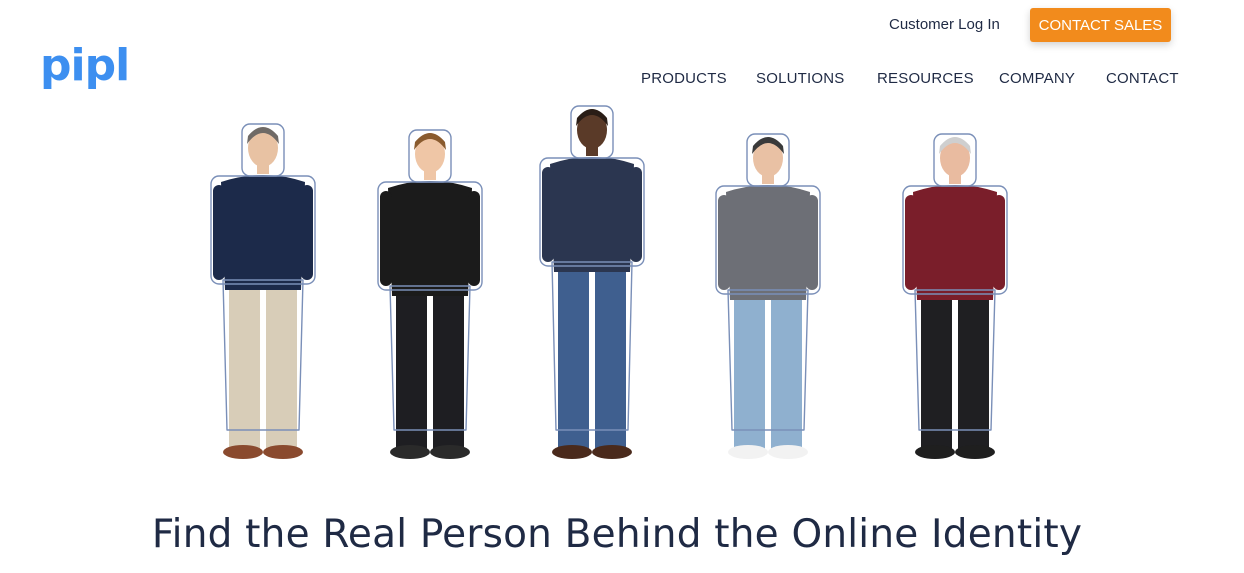 The height and width of the screenshot is (573, 1244). What do you see at coordinates (812, 242) in the screenshot?
I see `person-4-right-arm` at bounding box center [812, 242].